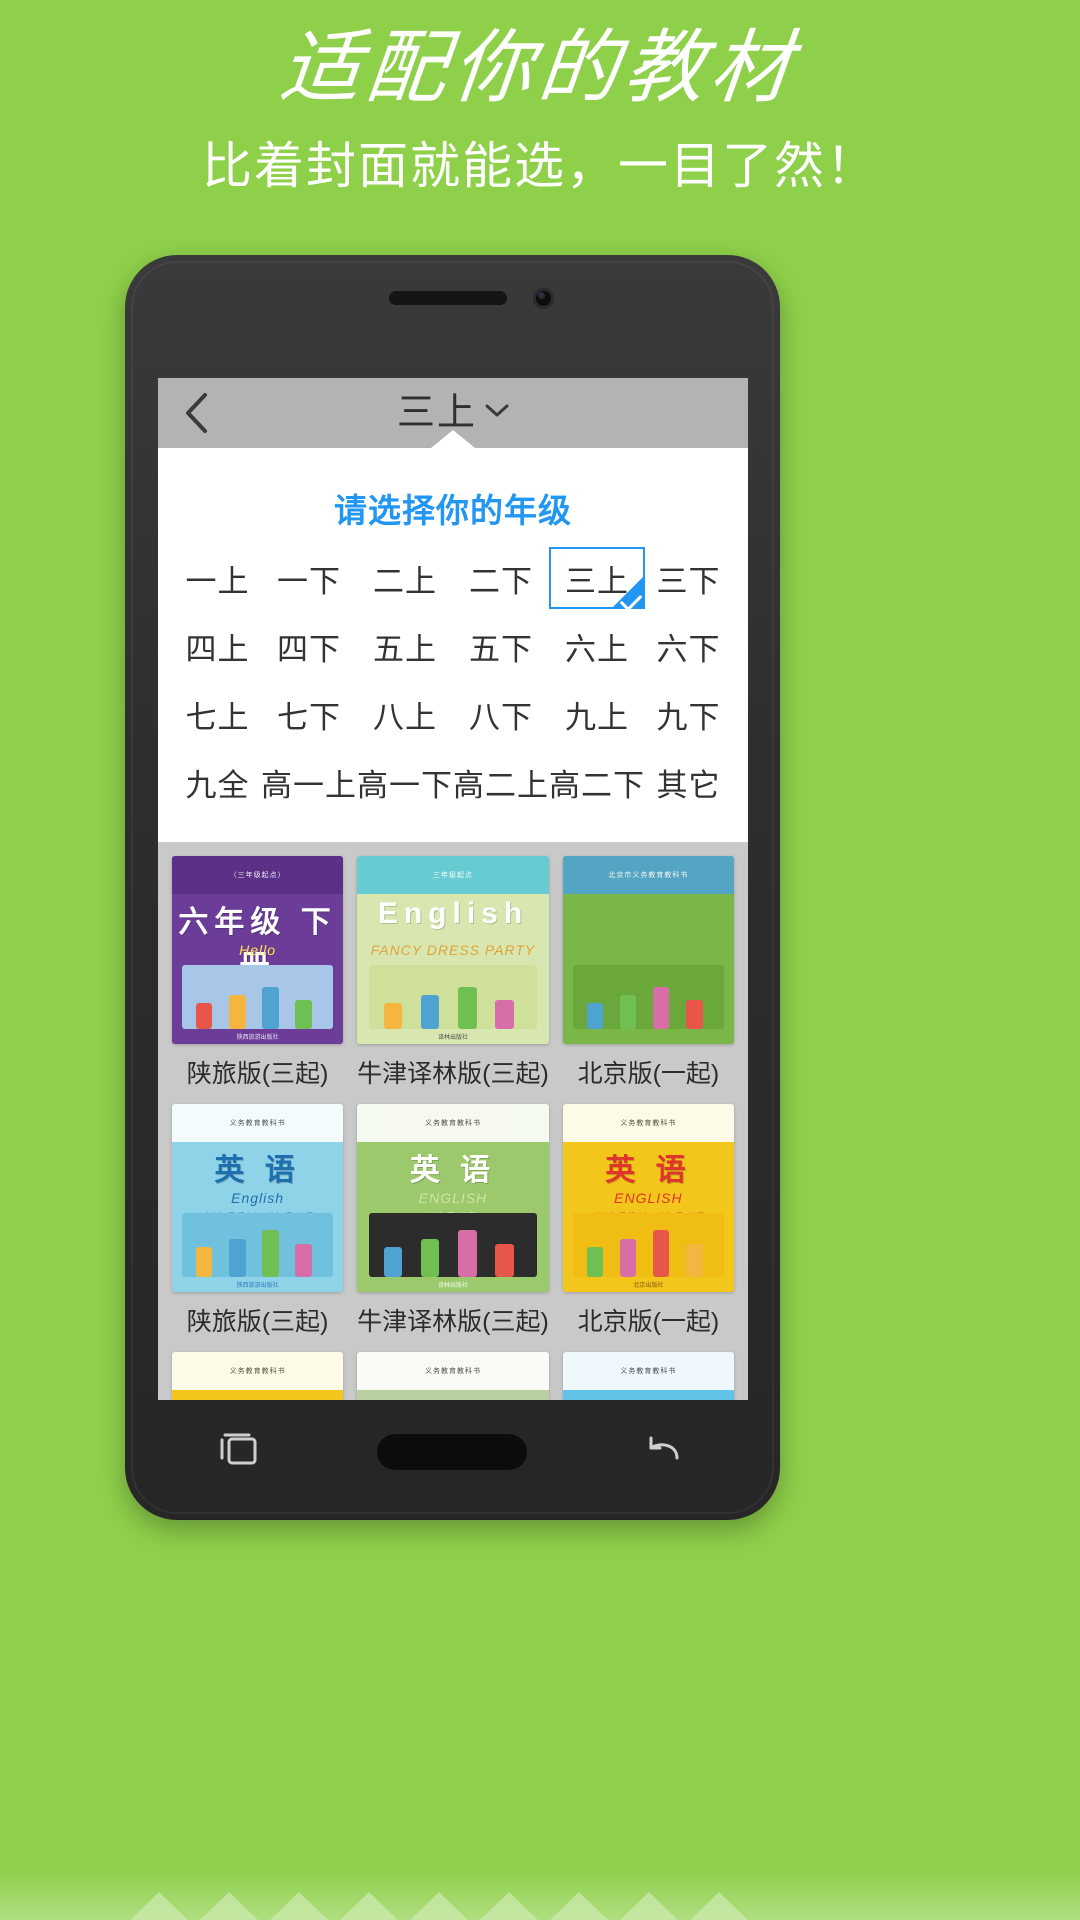 Image resolution: width=1080 pixels, height=1920 pixels. I want to click on textbook-item: 义务教育教科书英 语三年级 下册牛津译林版(三起), so click(453, 1376).